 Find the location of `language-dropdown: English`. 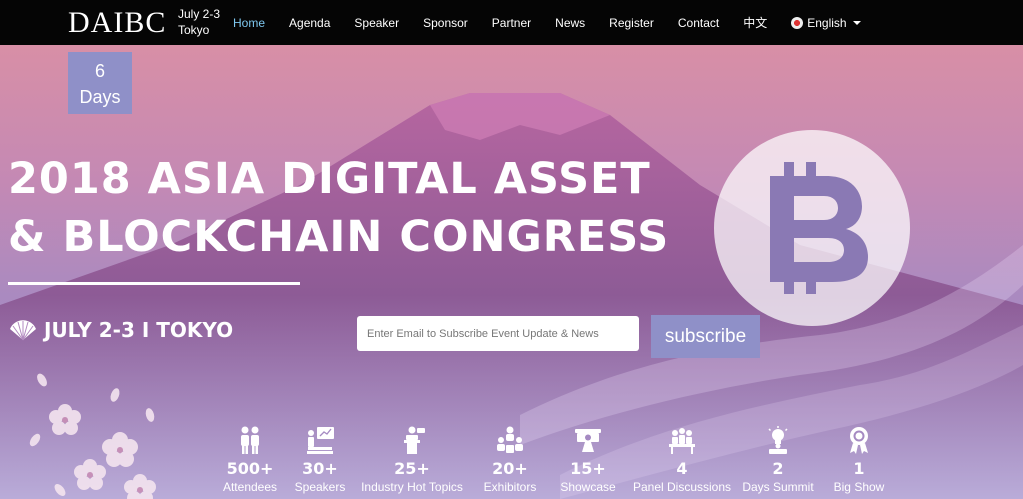

language-dropdown: English is located at coordinates (826, 22).